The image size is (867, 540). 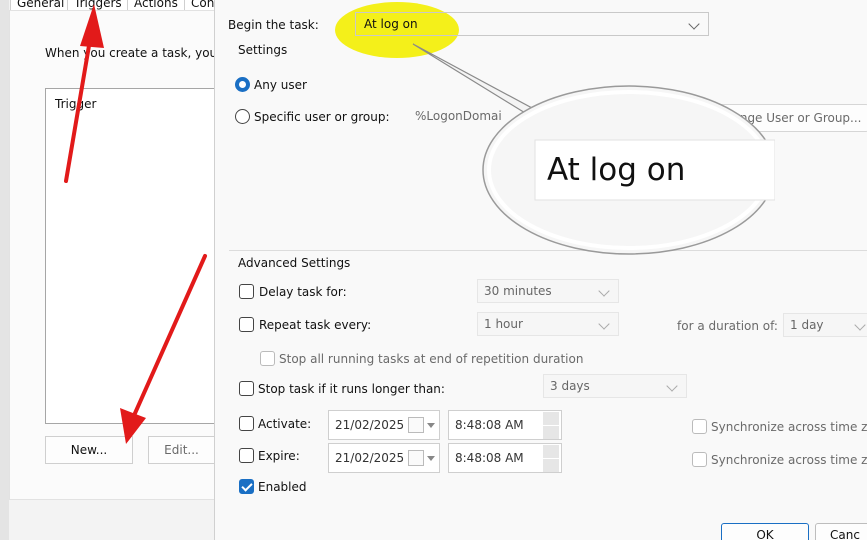 I want to click on activate-date-picker: 21/02/2025, so click(x=384, y=425).